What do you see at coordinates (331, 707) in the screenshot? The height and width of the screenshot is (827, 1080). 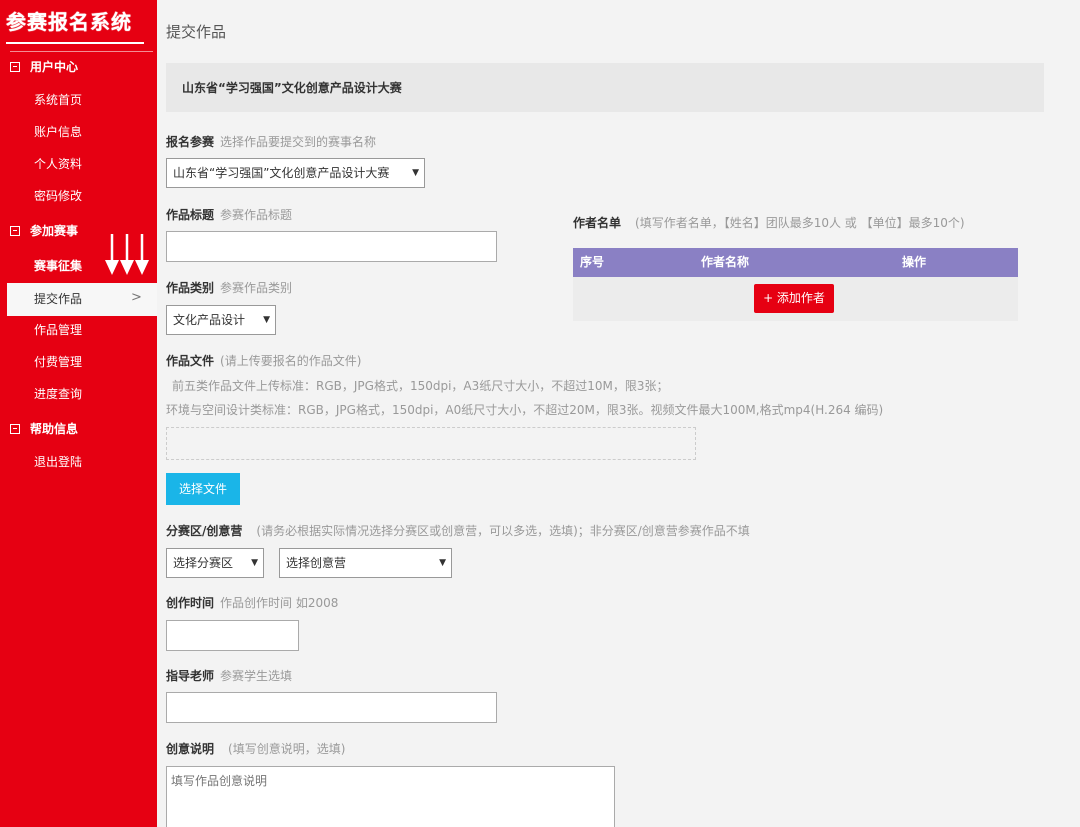 I see `teacher-input` at bounding box center [331, 707].